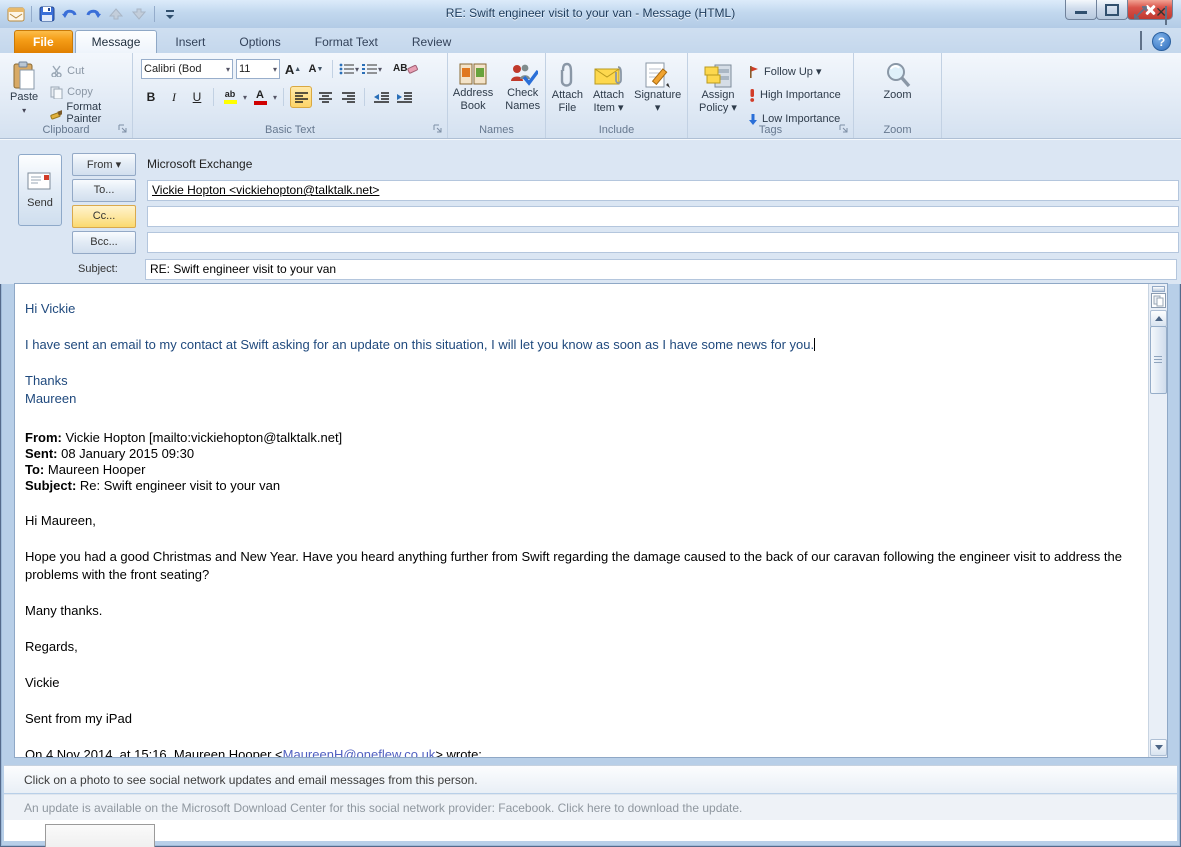 Image resolution: width=1181 pixels, height=847 pixels. Describe the element at coordinates (90, 71) in the screenshot. I see `cut-button: Cut` at that location.